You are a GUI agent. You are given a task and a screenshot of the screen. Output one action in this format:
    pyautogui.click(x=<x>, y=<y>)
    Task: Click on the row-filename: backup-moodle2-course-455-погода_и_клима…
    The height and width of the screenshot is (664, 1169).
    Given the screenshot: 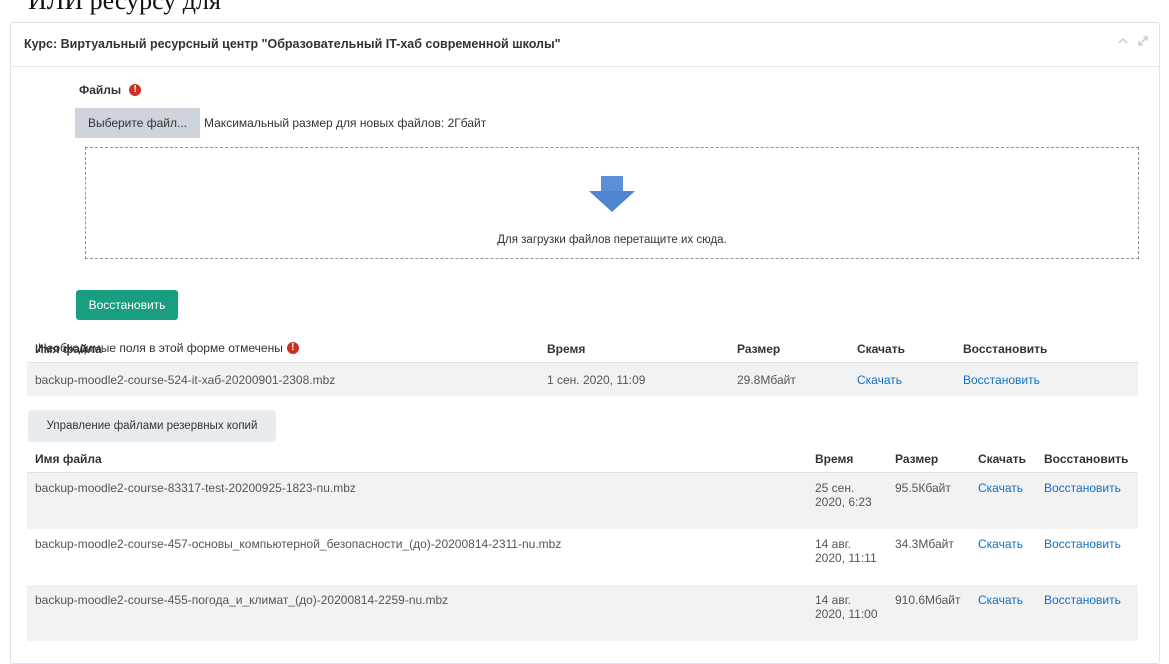 What is the action you would take?
    pyautogui.click(x=417, y=613)
    